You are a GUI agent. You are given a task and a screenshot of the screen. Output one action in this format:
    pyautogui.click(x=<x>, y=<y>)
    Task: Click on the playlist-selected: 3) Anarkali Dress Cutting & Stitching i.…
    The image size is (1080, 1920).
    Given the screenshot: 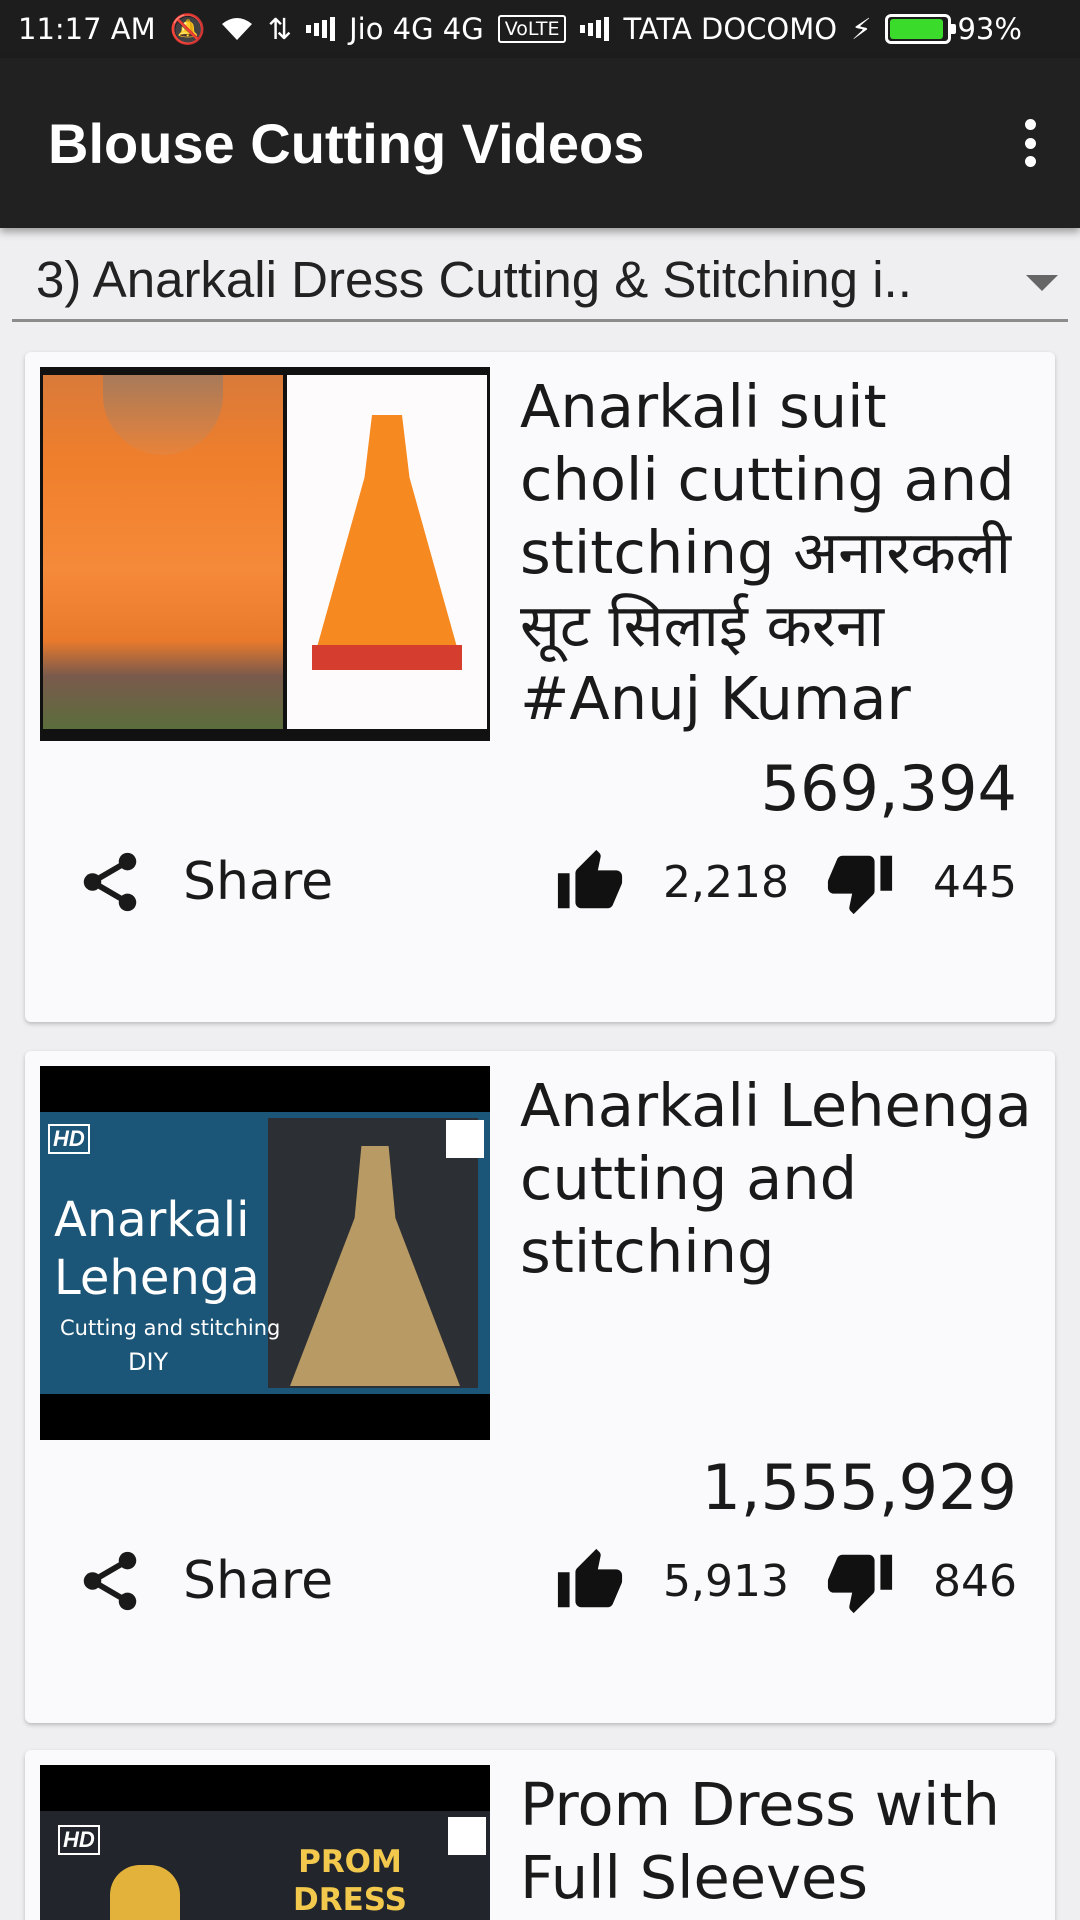 What is the action you would take?
    pyautogui.click(x=474, y=279)
    